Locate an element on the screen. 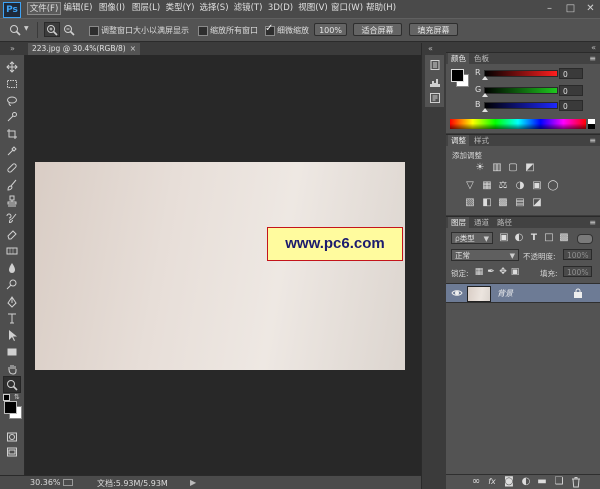  panels-collapse-icon: « is located at coordinates (593, 47).